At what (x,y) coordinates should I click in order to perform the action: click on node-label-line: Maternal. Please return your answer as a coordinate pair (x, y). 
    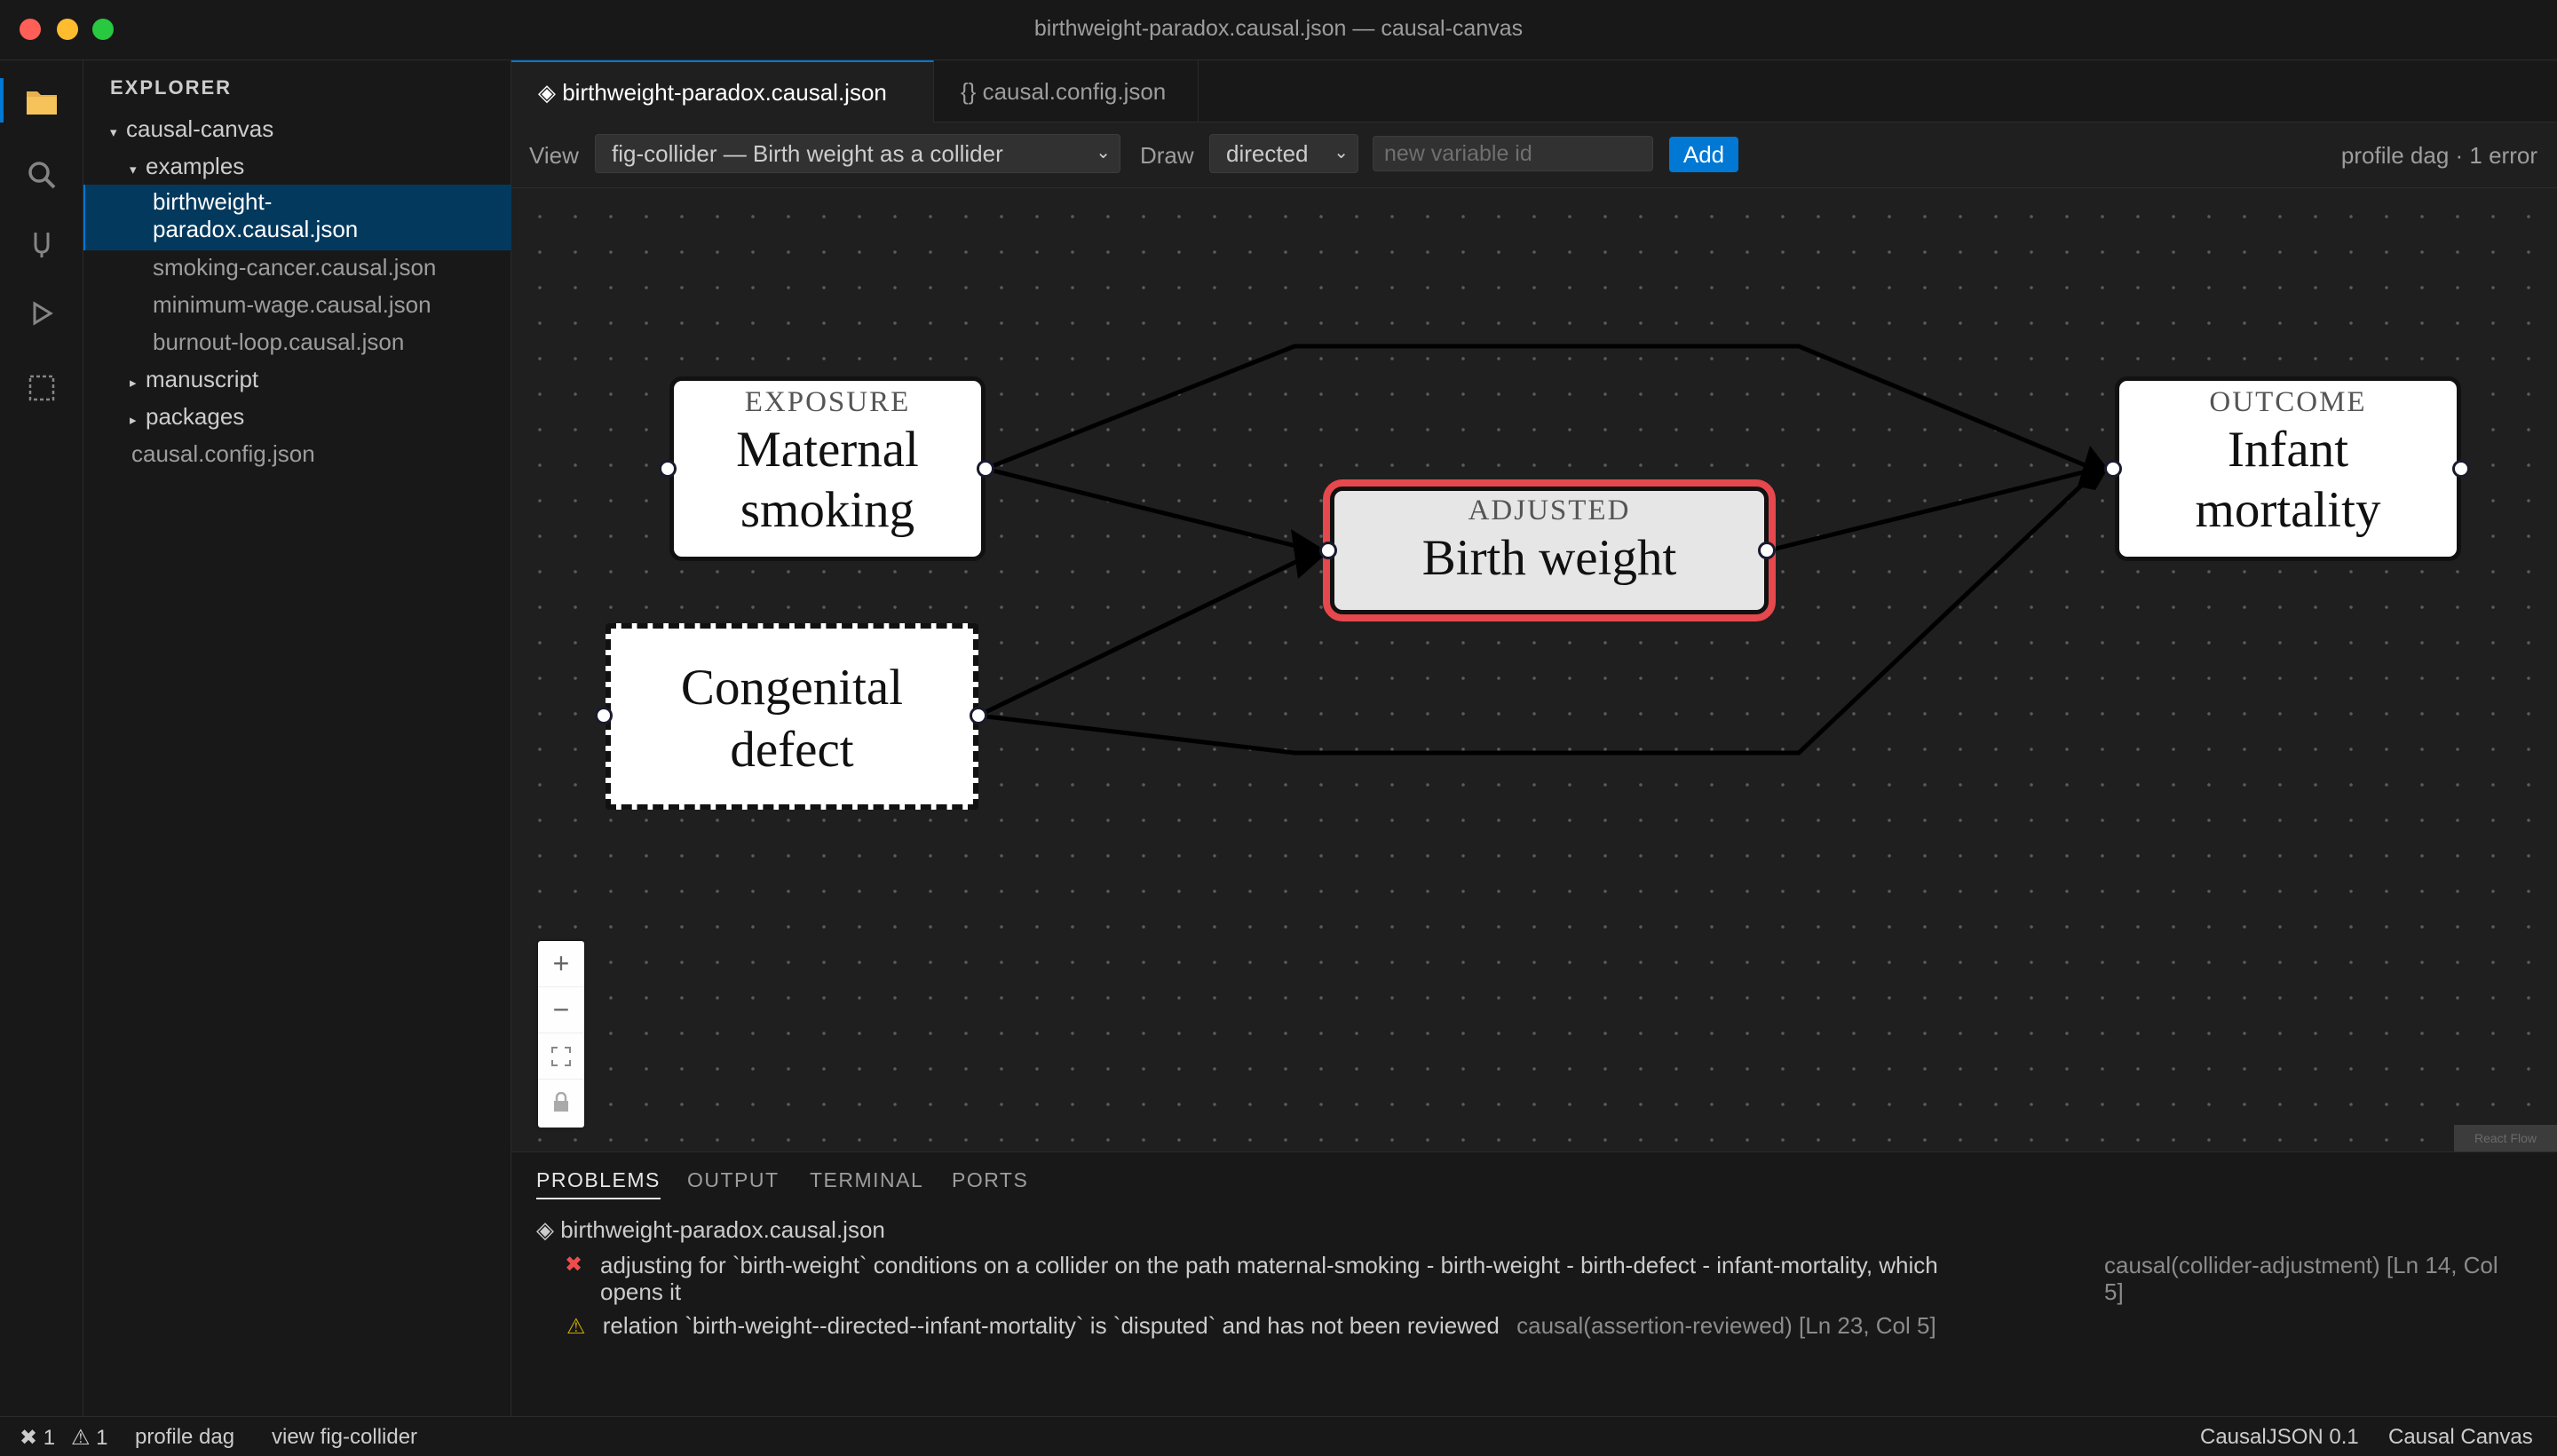
    Looking at the image, I should click on (827, 450).